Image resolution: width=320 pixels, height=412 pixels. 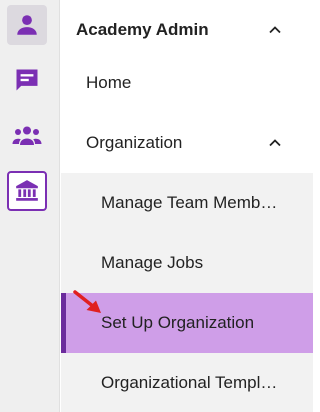 I want to click on person-icon, so click(x=27, y=25).